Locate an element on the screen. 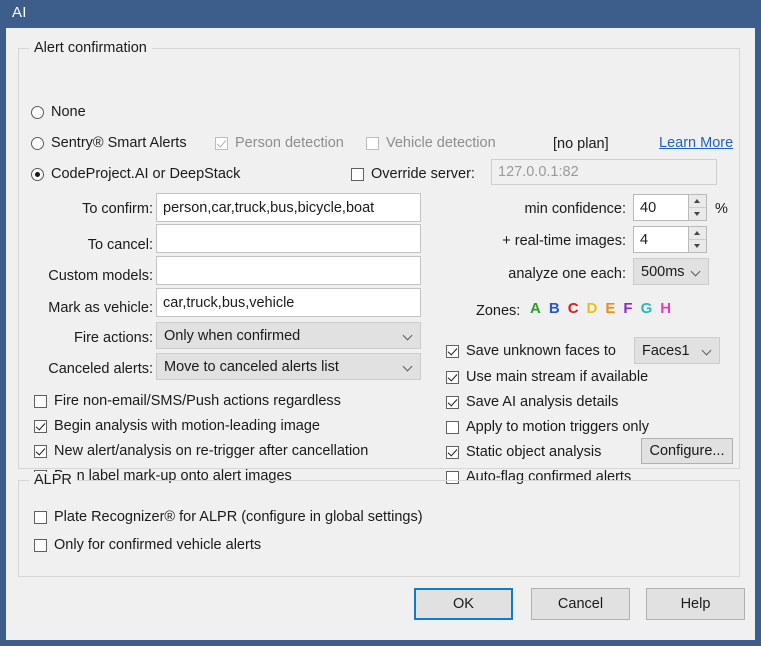 Image resolution: width=761 pixels, height=646 pixels. checkbox-use-main-stream: Use main stream if available is located at coordinates (547, 377).